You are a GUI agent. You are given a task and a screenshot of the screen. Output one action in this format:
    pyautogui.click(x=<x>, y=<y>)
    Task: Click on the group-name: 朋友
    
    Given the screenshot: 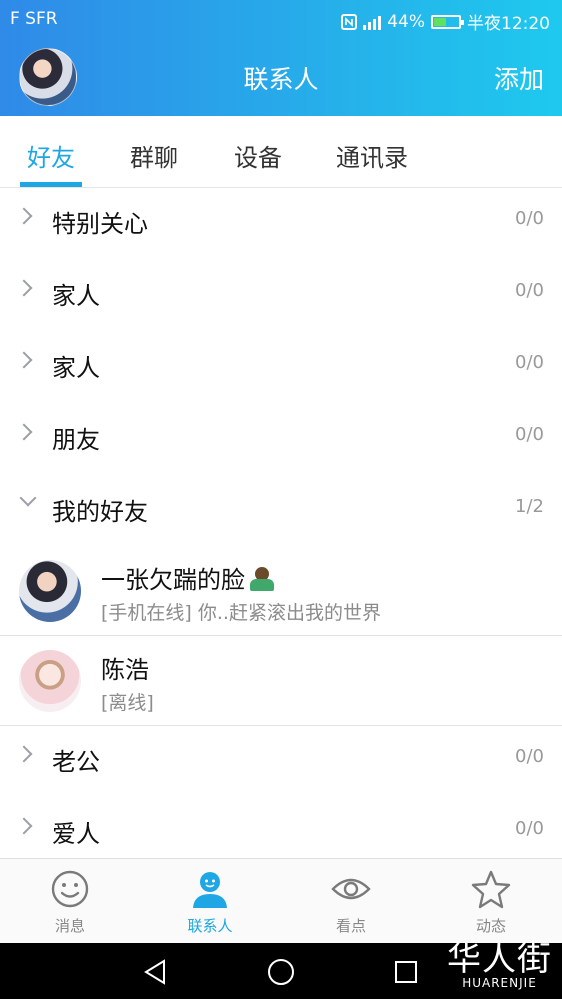 What is the action you would take?
    pyautogui.click(x=76, y=440)
    